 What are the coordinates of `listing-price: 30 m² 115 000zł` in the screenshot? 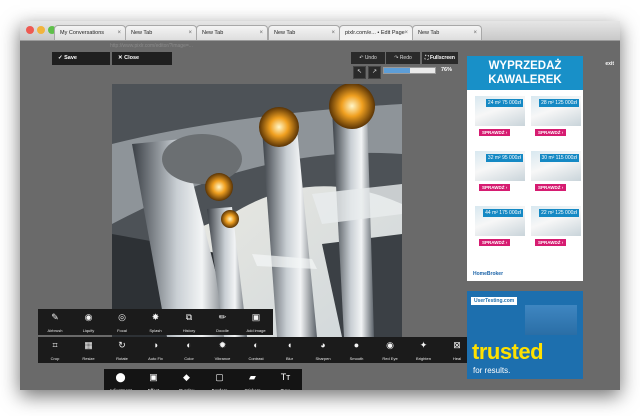 It's located at (559, 158).